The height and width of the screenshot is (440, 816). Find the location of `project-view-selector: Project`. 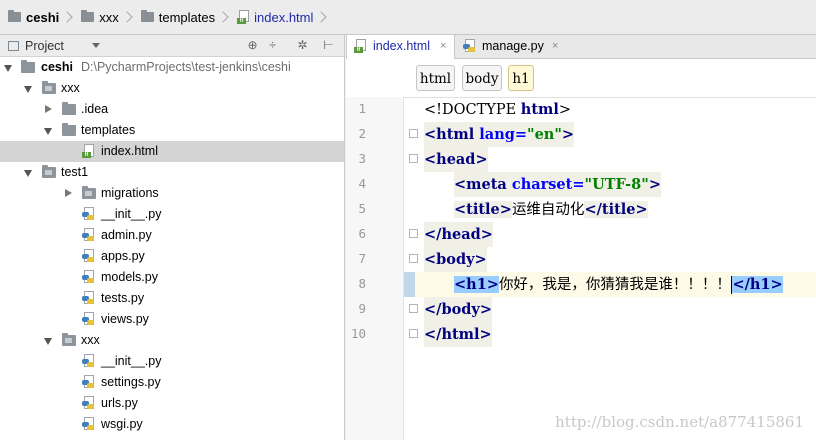

project-view-selector: Project is located at coordinates (44, 46).